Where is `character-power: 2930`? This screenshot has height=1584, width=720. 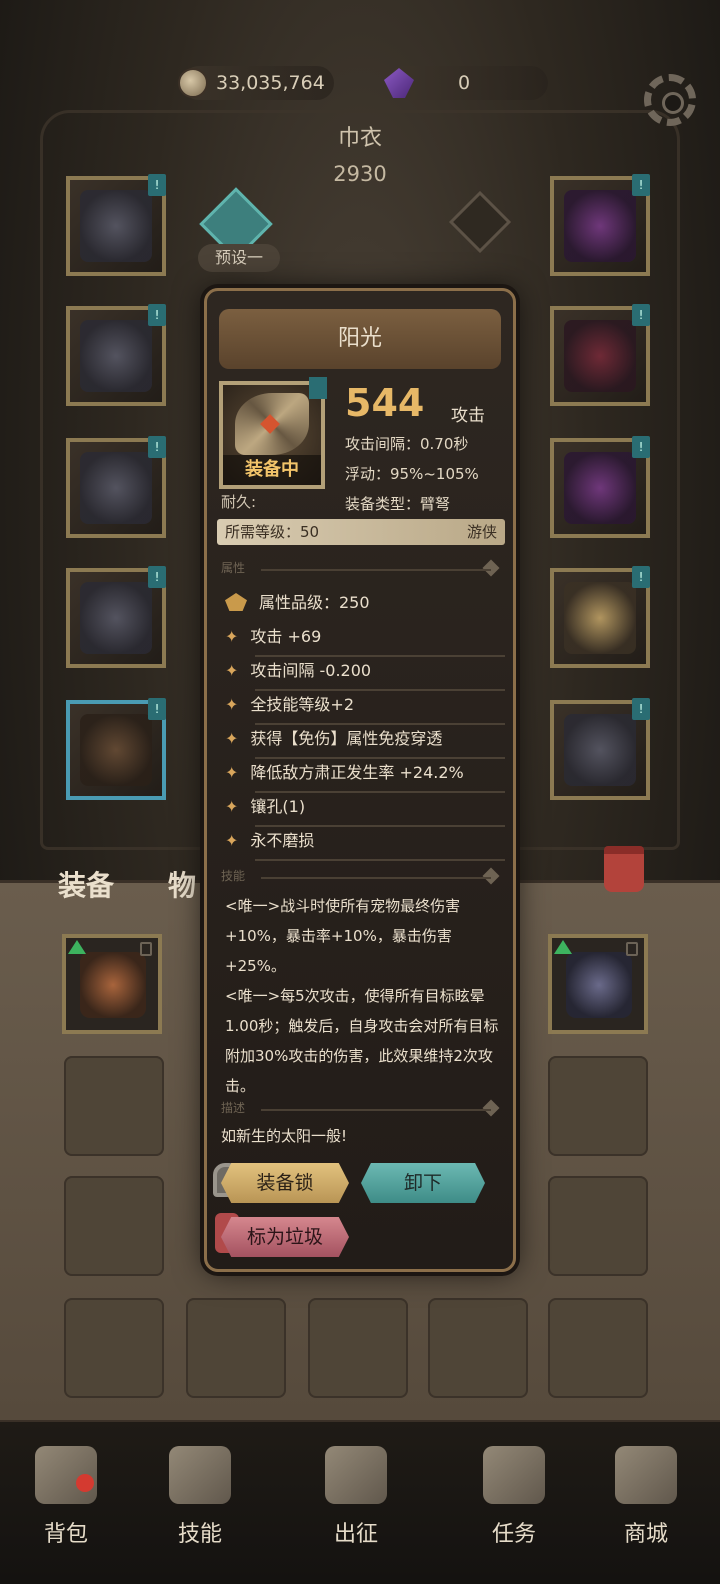
character-power: 2930 is located at coordinates (360, 174).